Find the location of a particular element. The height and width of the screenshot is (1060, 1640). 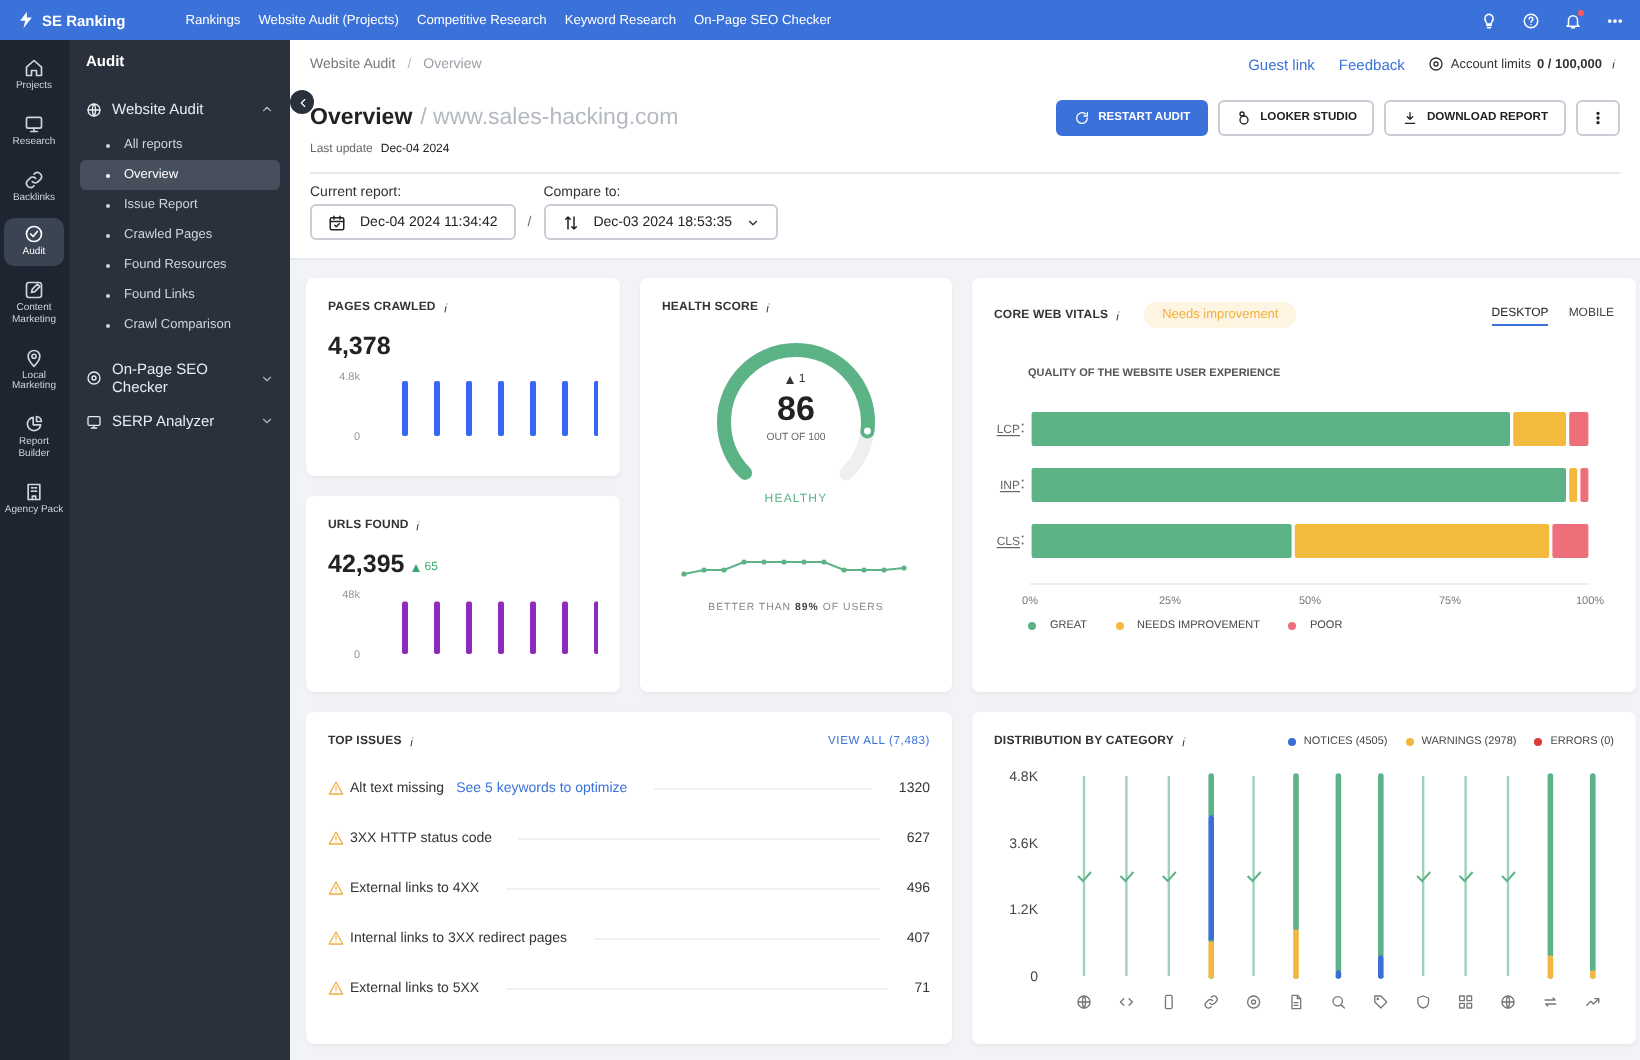

page-title: Overview is located at coordinates (361, 118).